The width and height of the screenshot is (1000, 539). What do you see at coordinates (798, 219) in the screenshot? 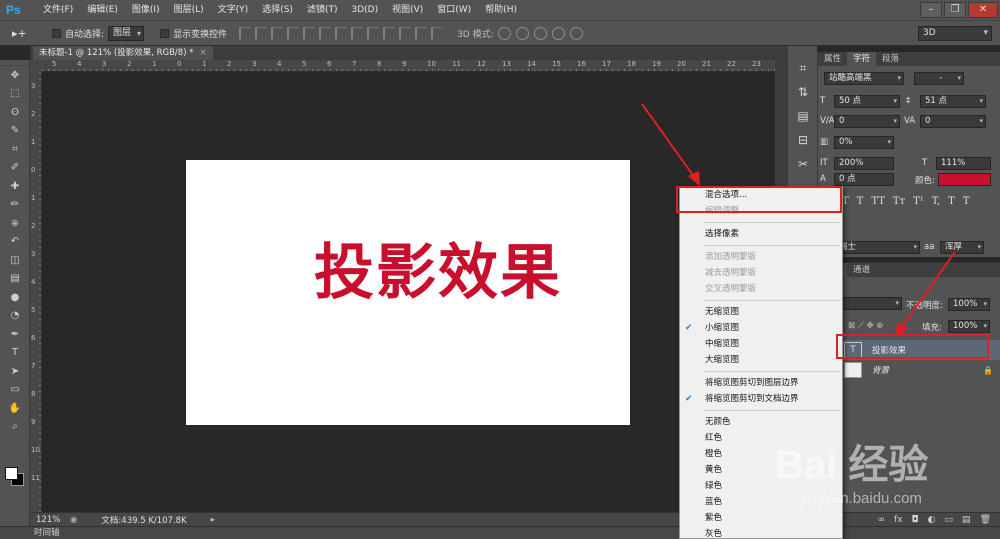
I see `annotation-arrows` at bounding box center [798, 219].